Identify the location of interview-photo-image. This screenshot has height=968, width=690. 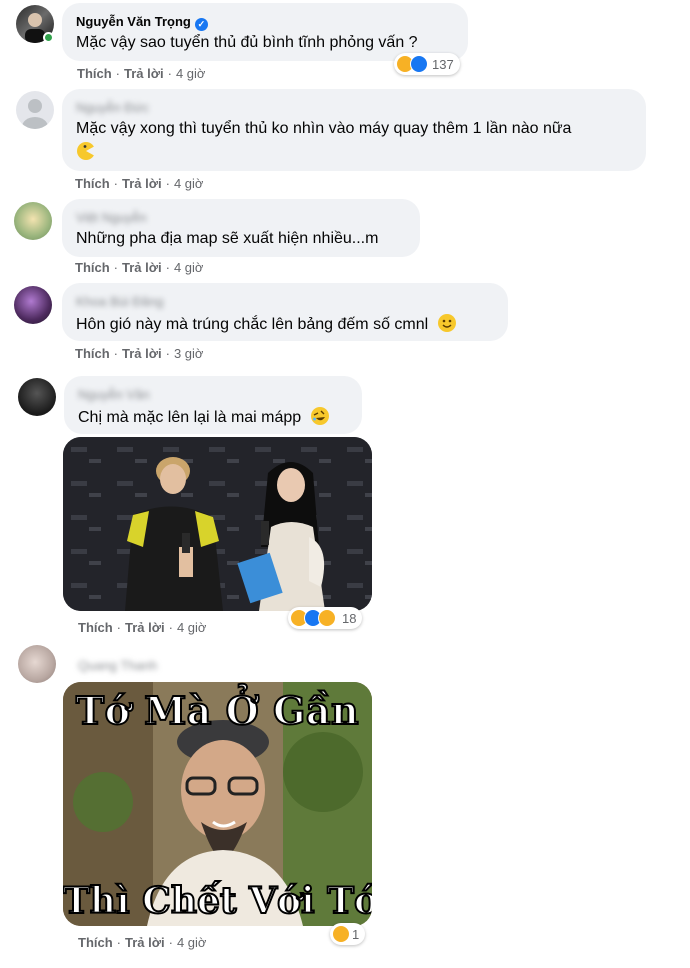
(217, 524).